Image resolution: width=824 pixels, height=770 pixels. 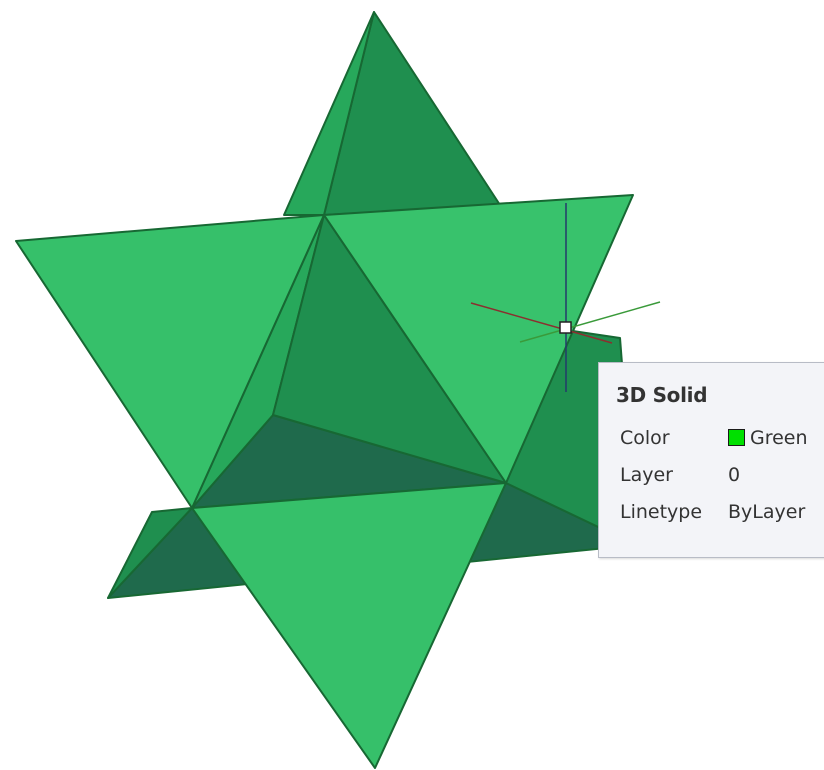 I want to click on tooltip-value-layer: 0, so click(x=734, y=475).